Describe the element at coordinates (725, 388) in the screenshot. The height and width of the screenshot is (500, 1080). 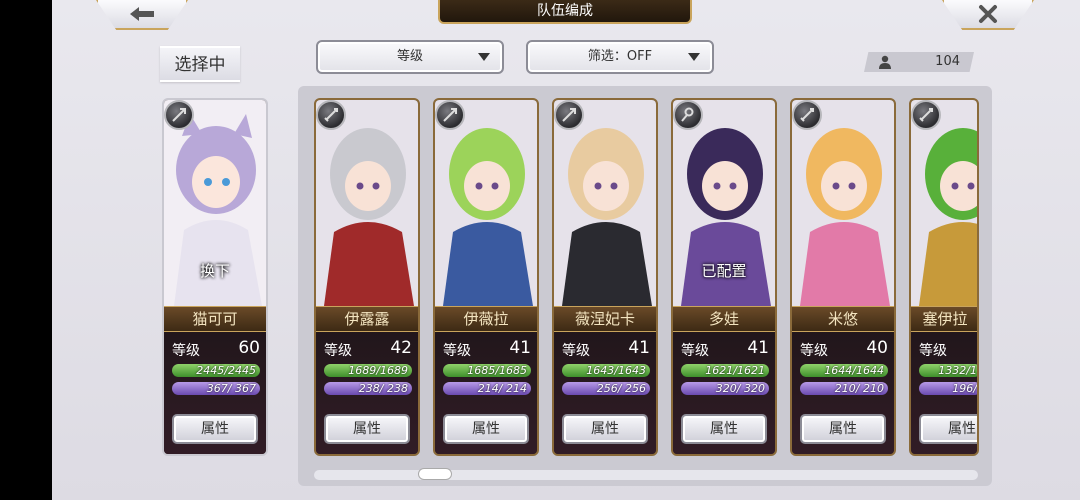
I see `mp-bar: 320/ 320` at that location.